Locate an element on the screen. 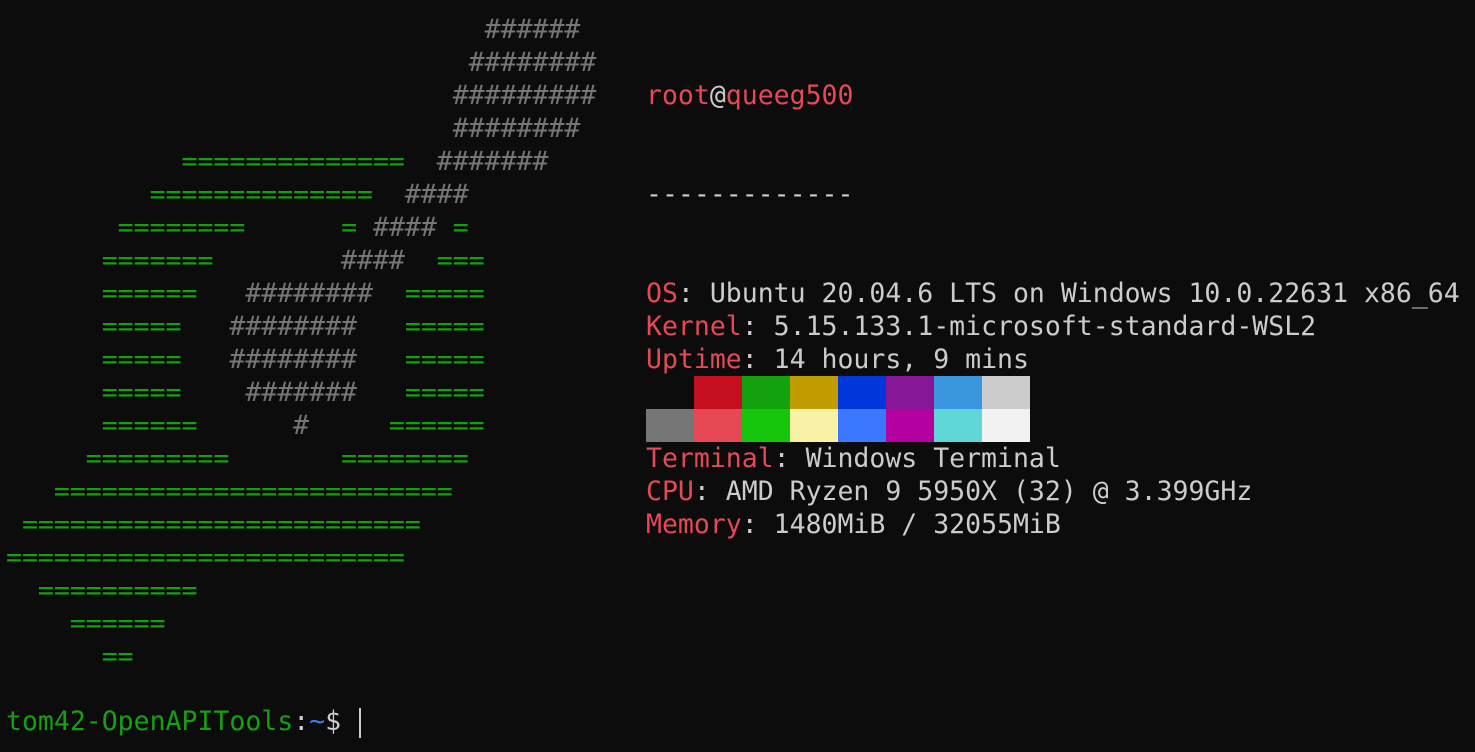 The height and width of the screenshot is (752, 1475). info-row: Memory: 1480MiB / 32055MiB is located at coordinates (1053, 524).